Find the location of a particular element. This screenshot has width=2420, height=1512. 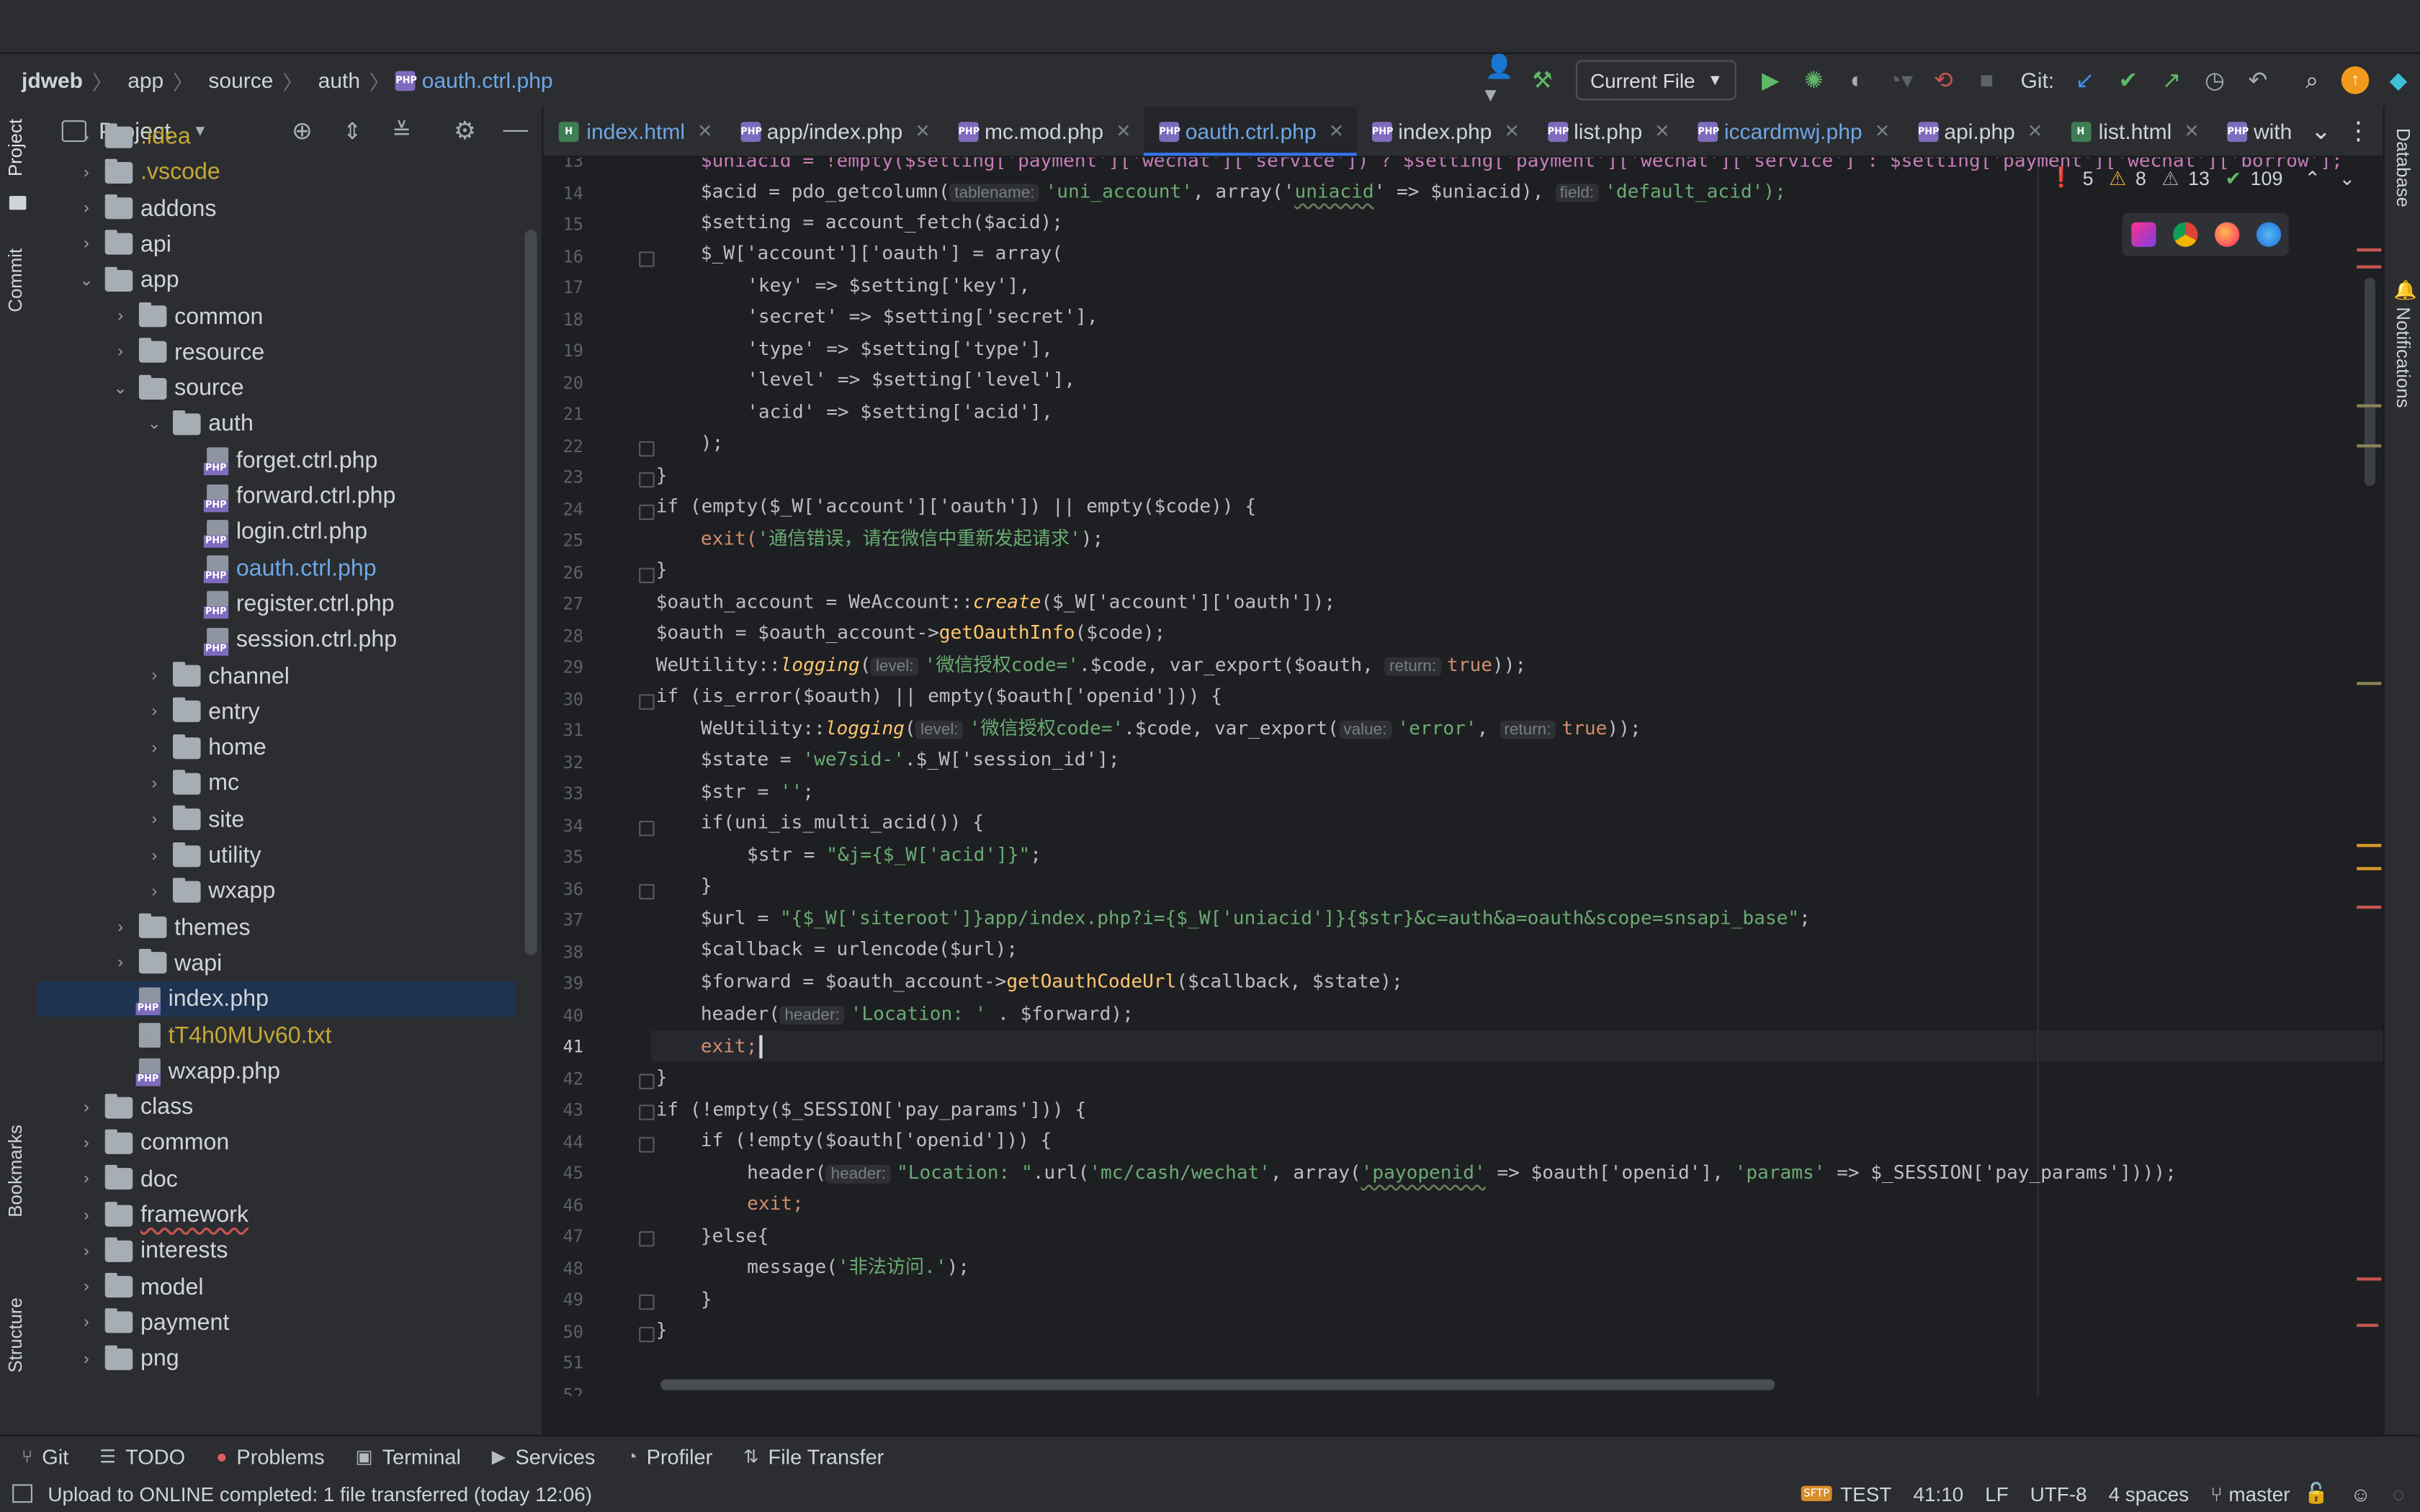

git-branch-widget: ⑂ master is located at coordinates (2250, 1493).